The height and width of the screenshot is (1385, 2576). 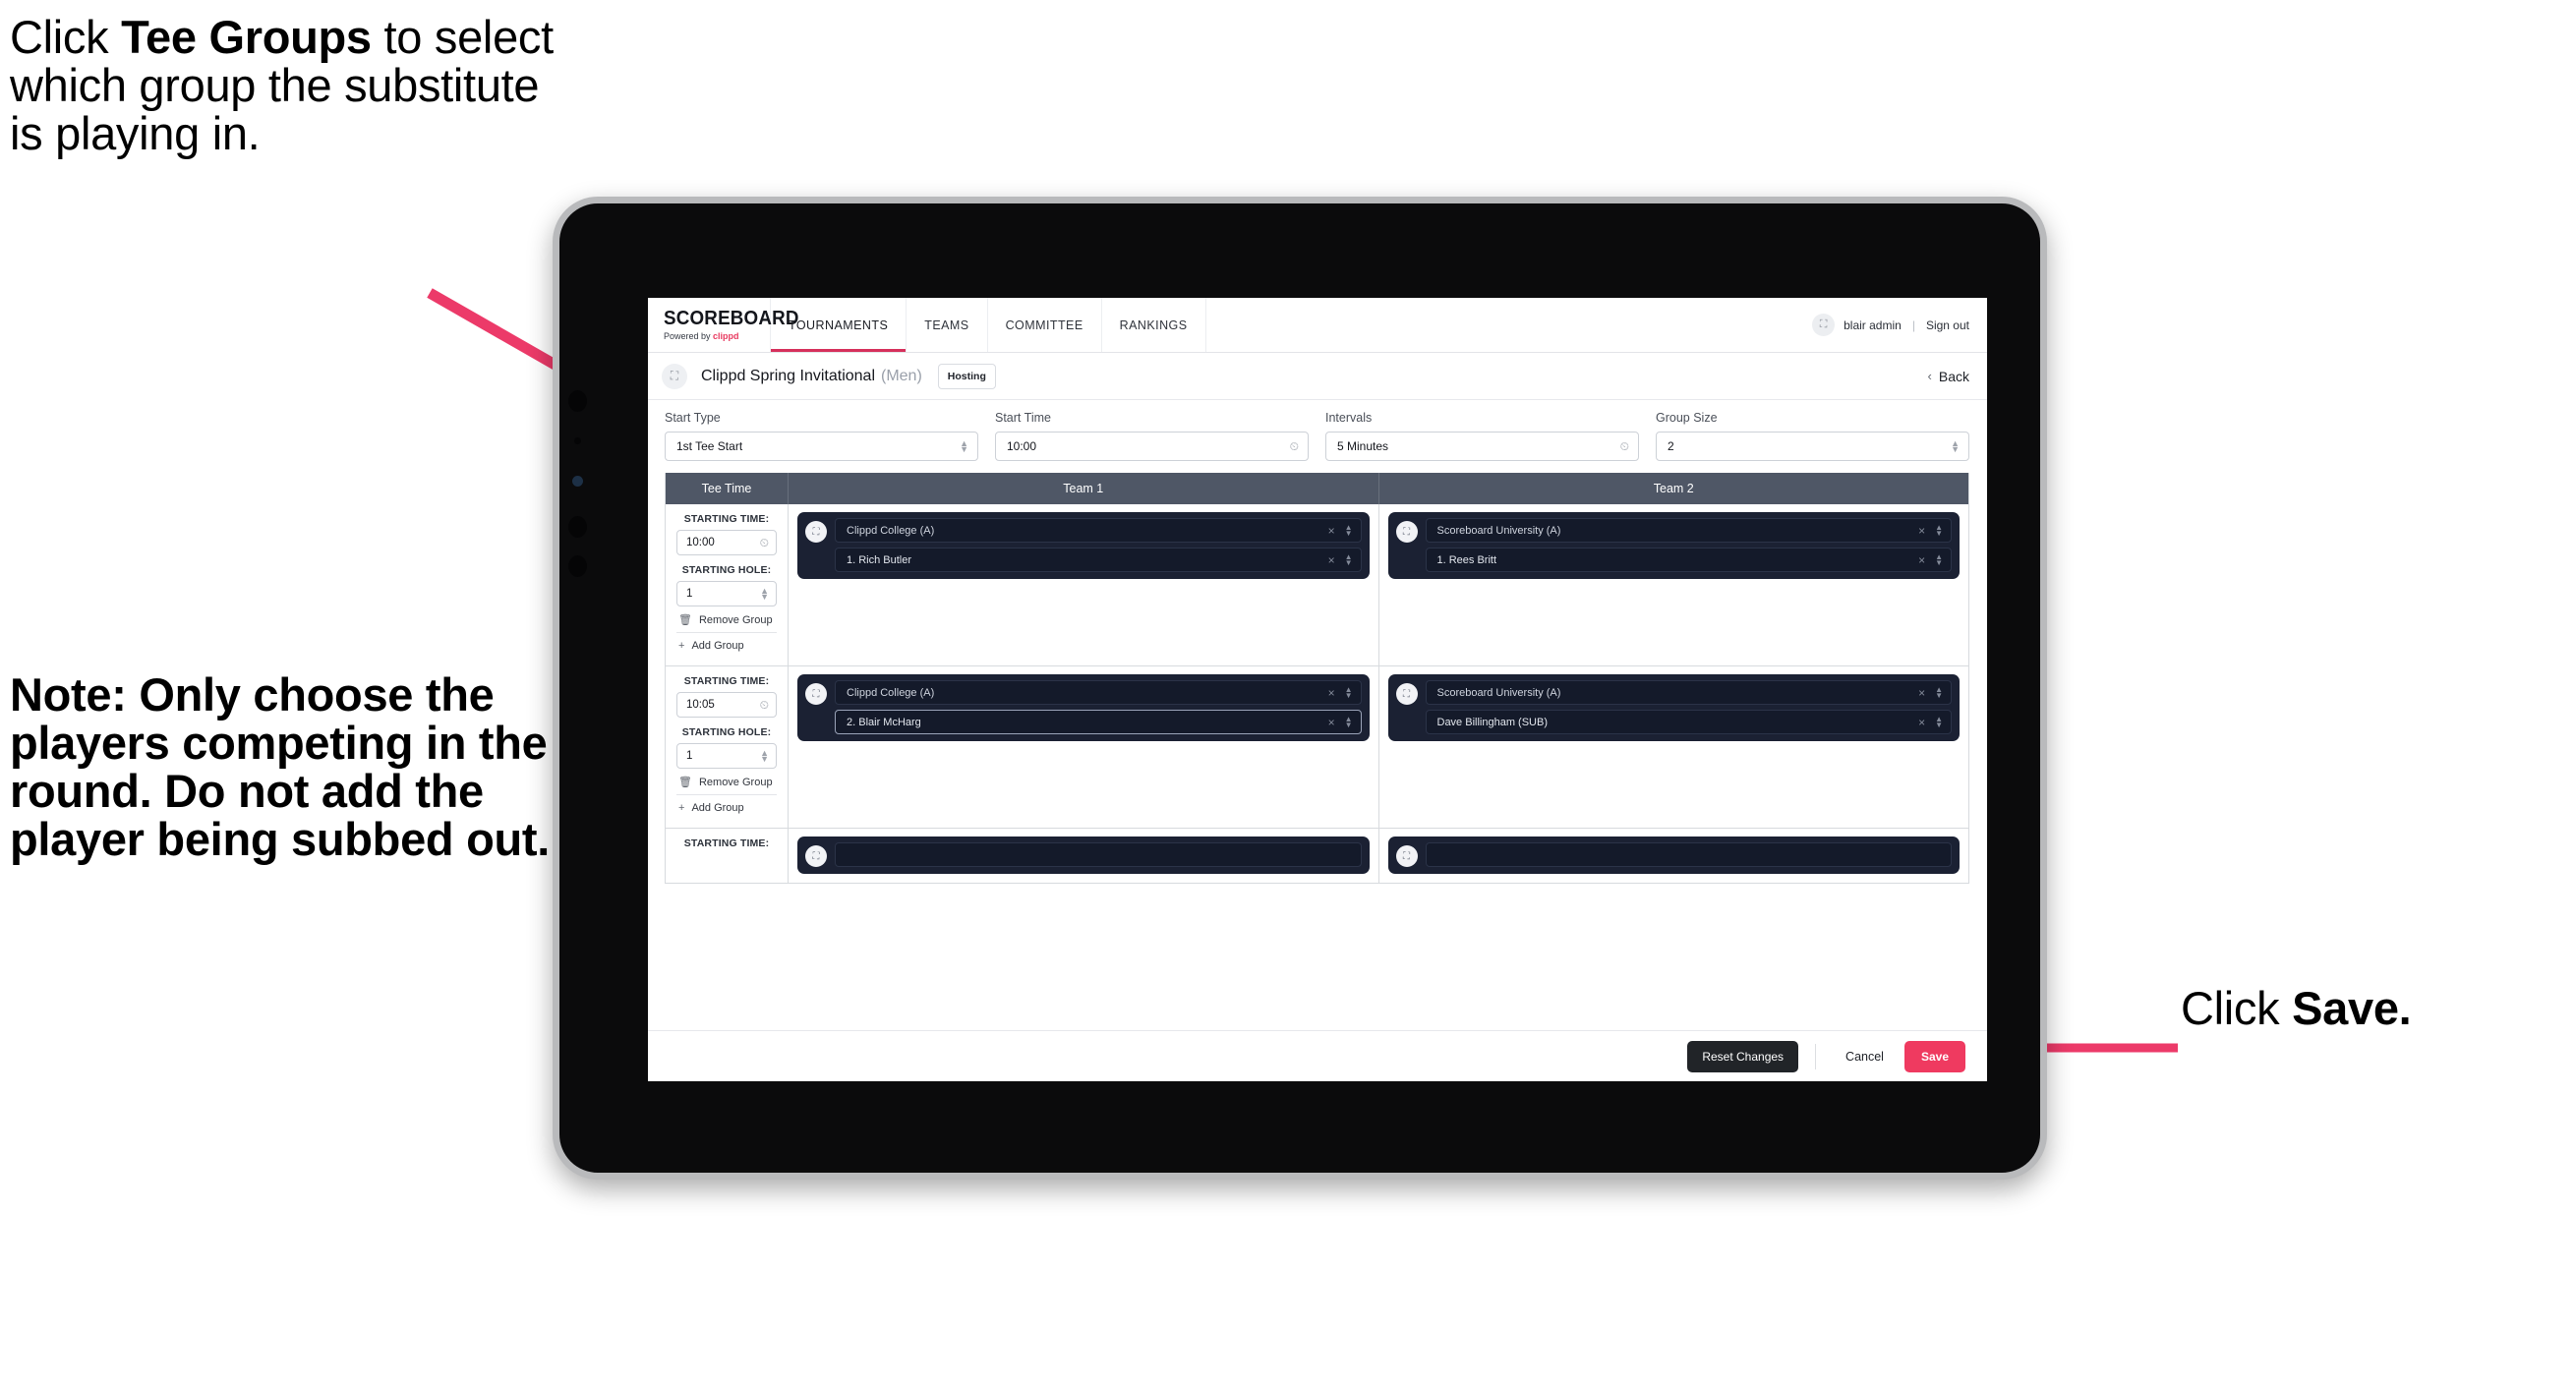 I want to click on team-name-label: Clippd College (A), so click(x=891, y=530).